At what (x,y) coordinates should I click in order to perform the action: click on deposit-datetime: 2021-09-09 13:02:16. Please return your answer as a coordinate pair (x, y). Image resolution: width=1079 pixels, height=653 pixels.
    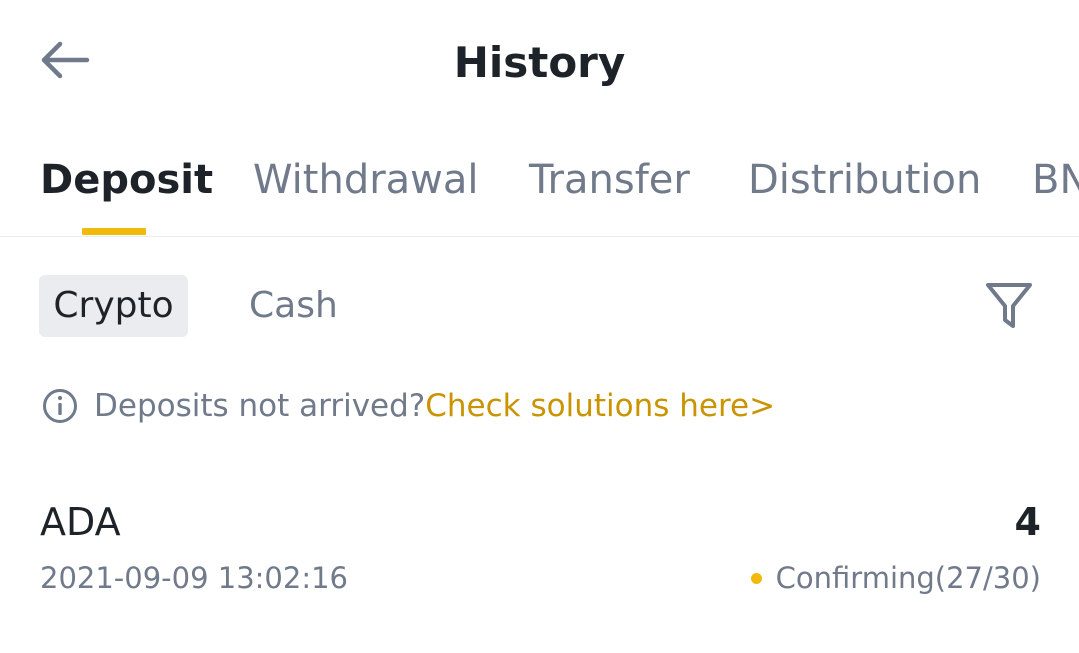
    Looking at the image, I should click on (194, 578).